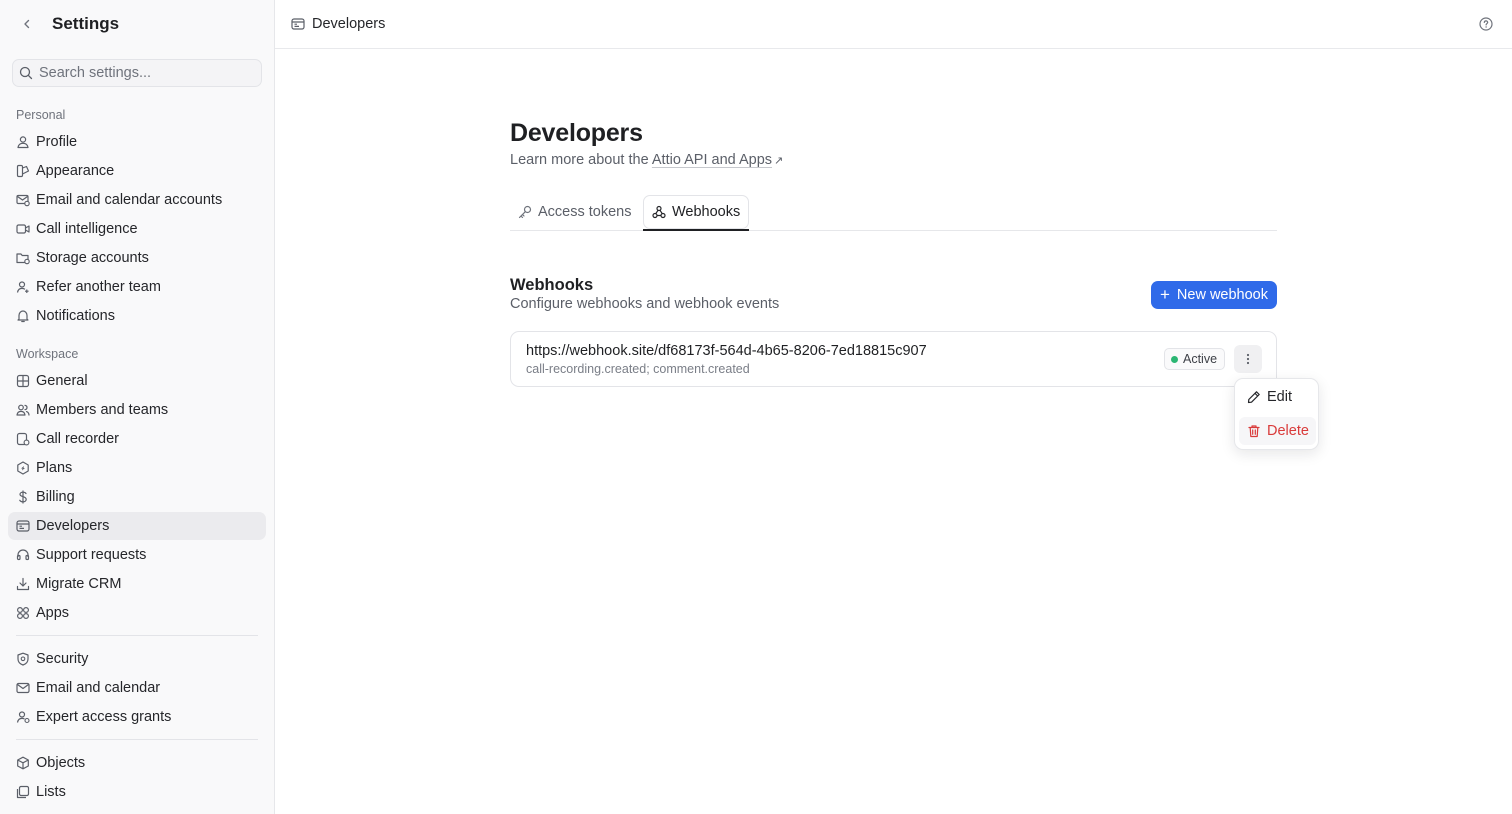 The width and height of the screenshot is (1512, 814). Describe the element at coordinates (137, 24) in the screenshot. I see `sidebar-header: Settings` at that location.